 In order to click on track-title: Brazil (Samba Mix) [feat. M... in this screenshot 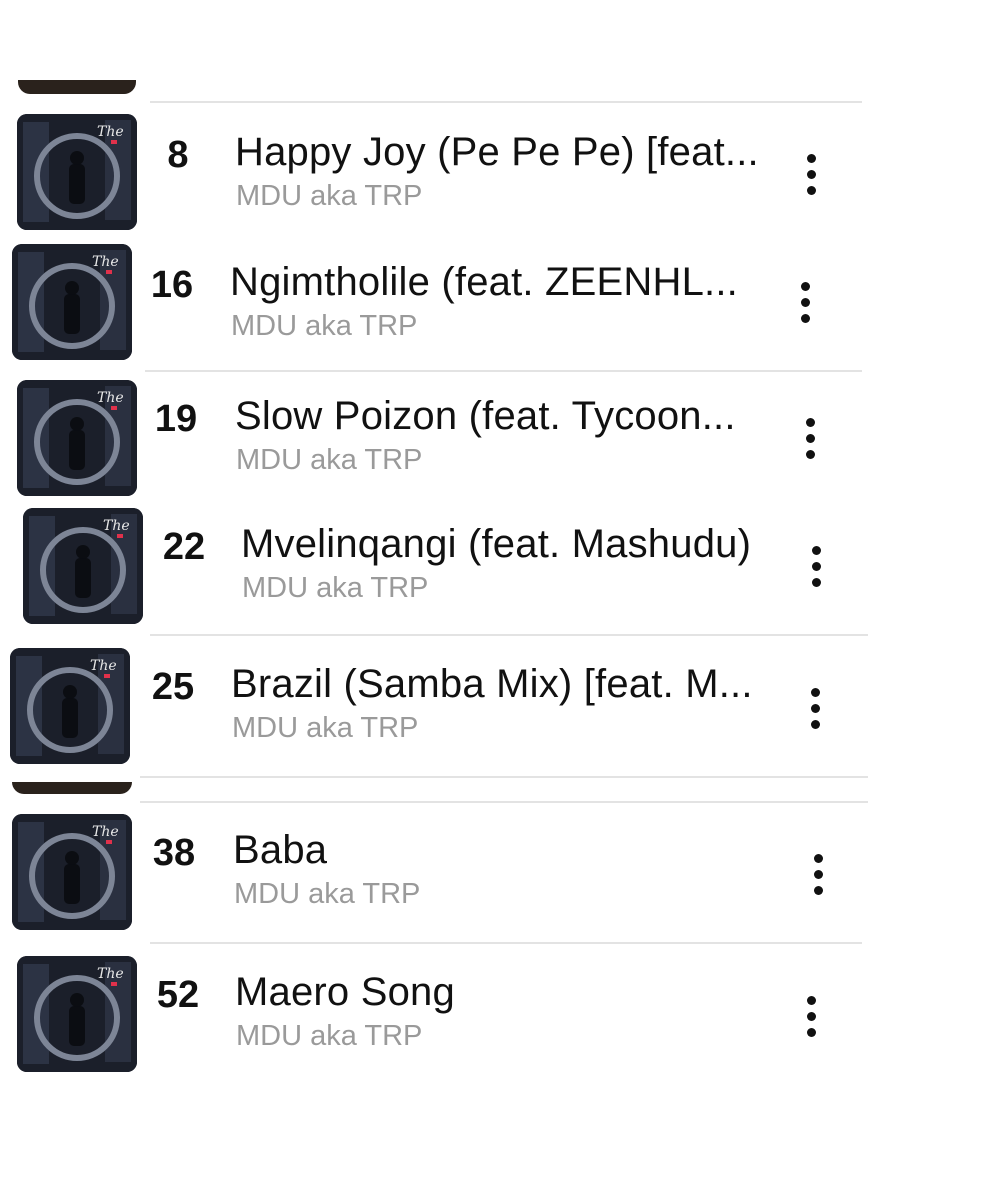, I will do `click(492, 684)`.